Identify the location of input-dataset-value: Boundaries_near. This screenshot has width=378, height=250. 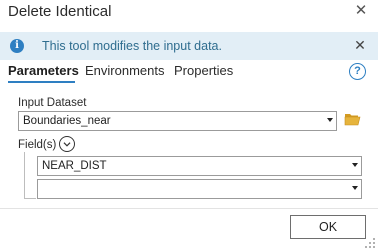
(67, 121).